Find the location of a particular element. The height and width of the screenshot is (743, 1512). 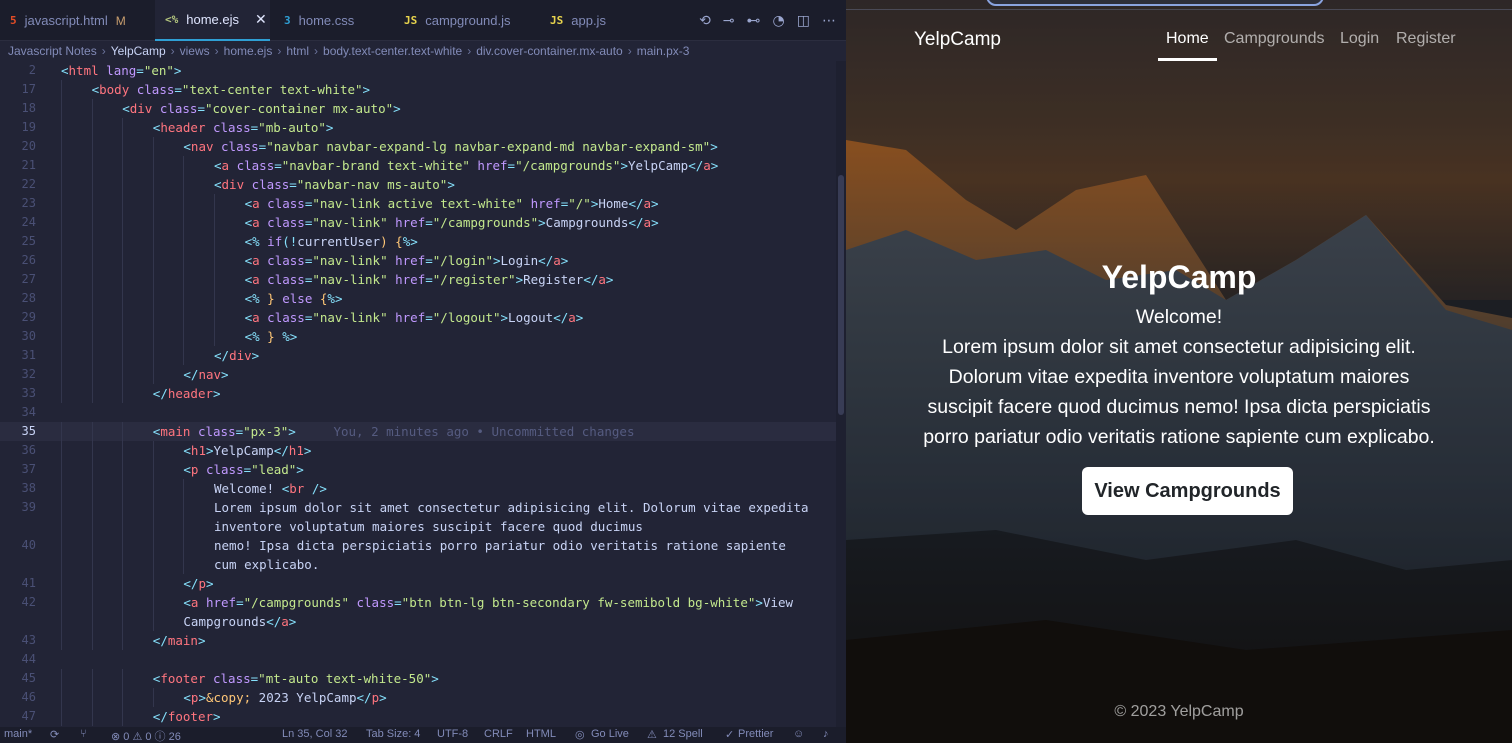

code-line: 46 <p>&copy; 2023 YelpCamp</p> is located at coordinates (423, 697).